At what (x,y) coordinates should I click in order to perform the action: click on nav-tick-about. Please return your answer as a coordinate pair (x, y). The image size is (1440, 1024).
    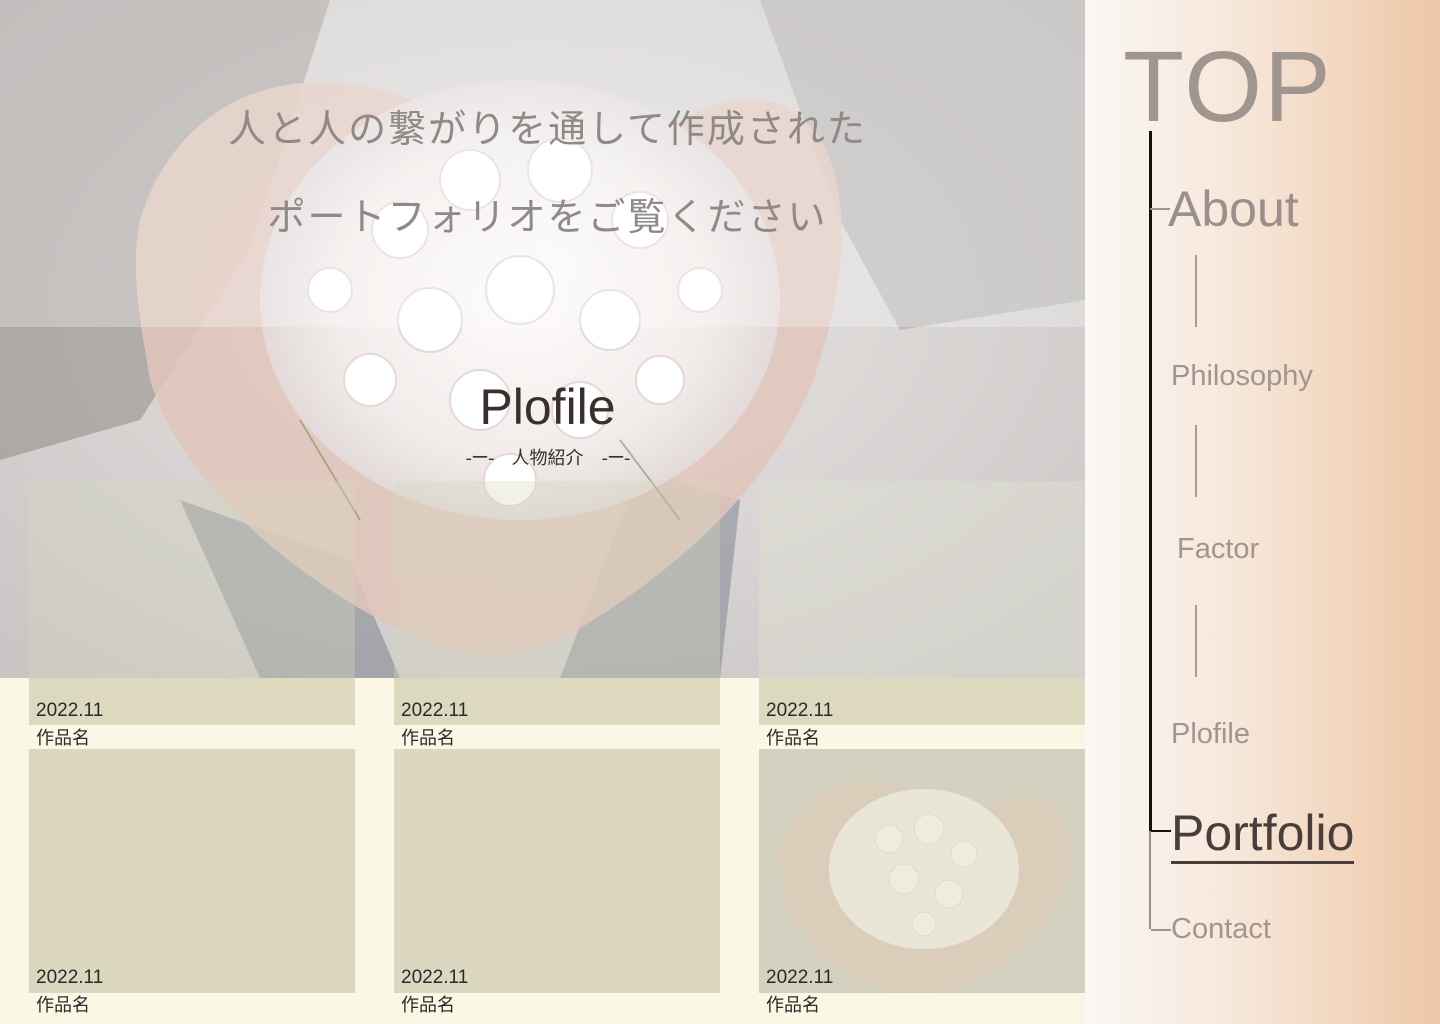
    Looking at the image, I should click on (1160, 209).